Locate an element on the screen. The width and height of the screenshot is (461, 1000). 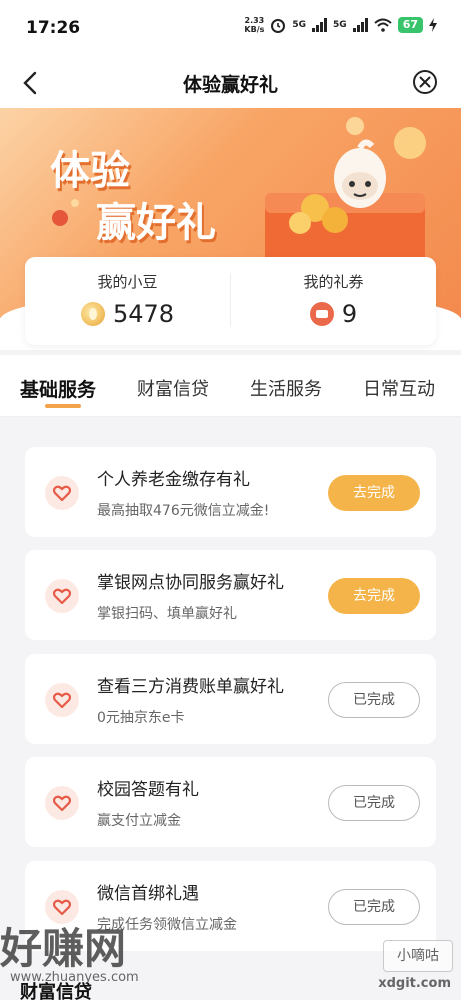
watermark-logo: 好赚网 is located at coordinates (63, 948).